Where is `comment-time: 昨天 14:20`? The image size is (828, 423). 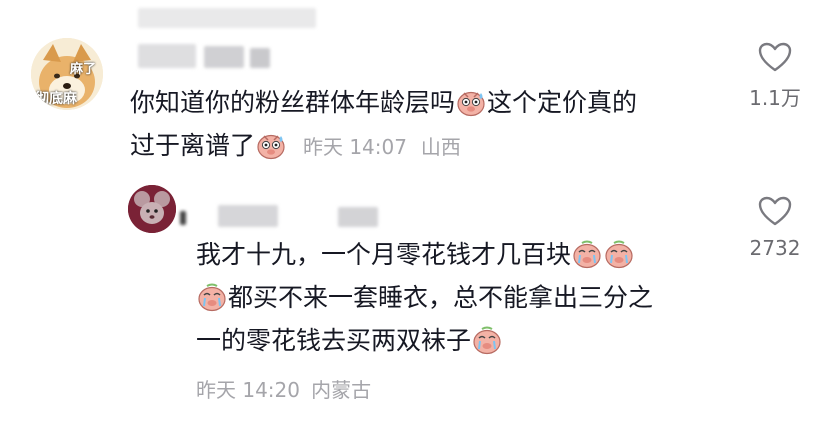 comment-time: 昨天 14:20 is located at coordinates (248, 390).